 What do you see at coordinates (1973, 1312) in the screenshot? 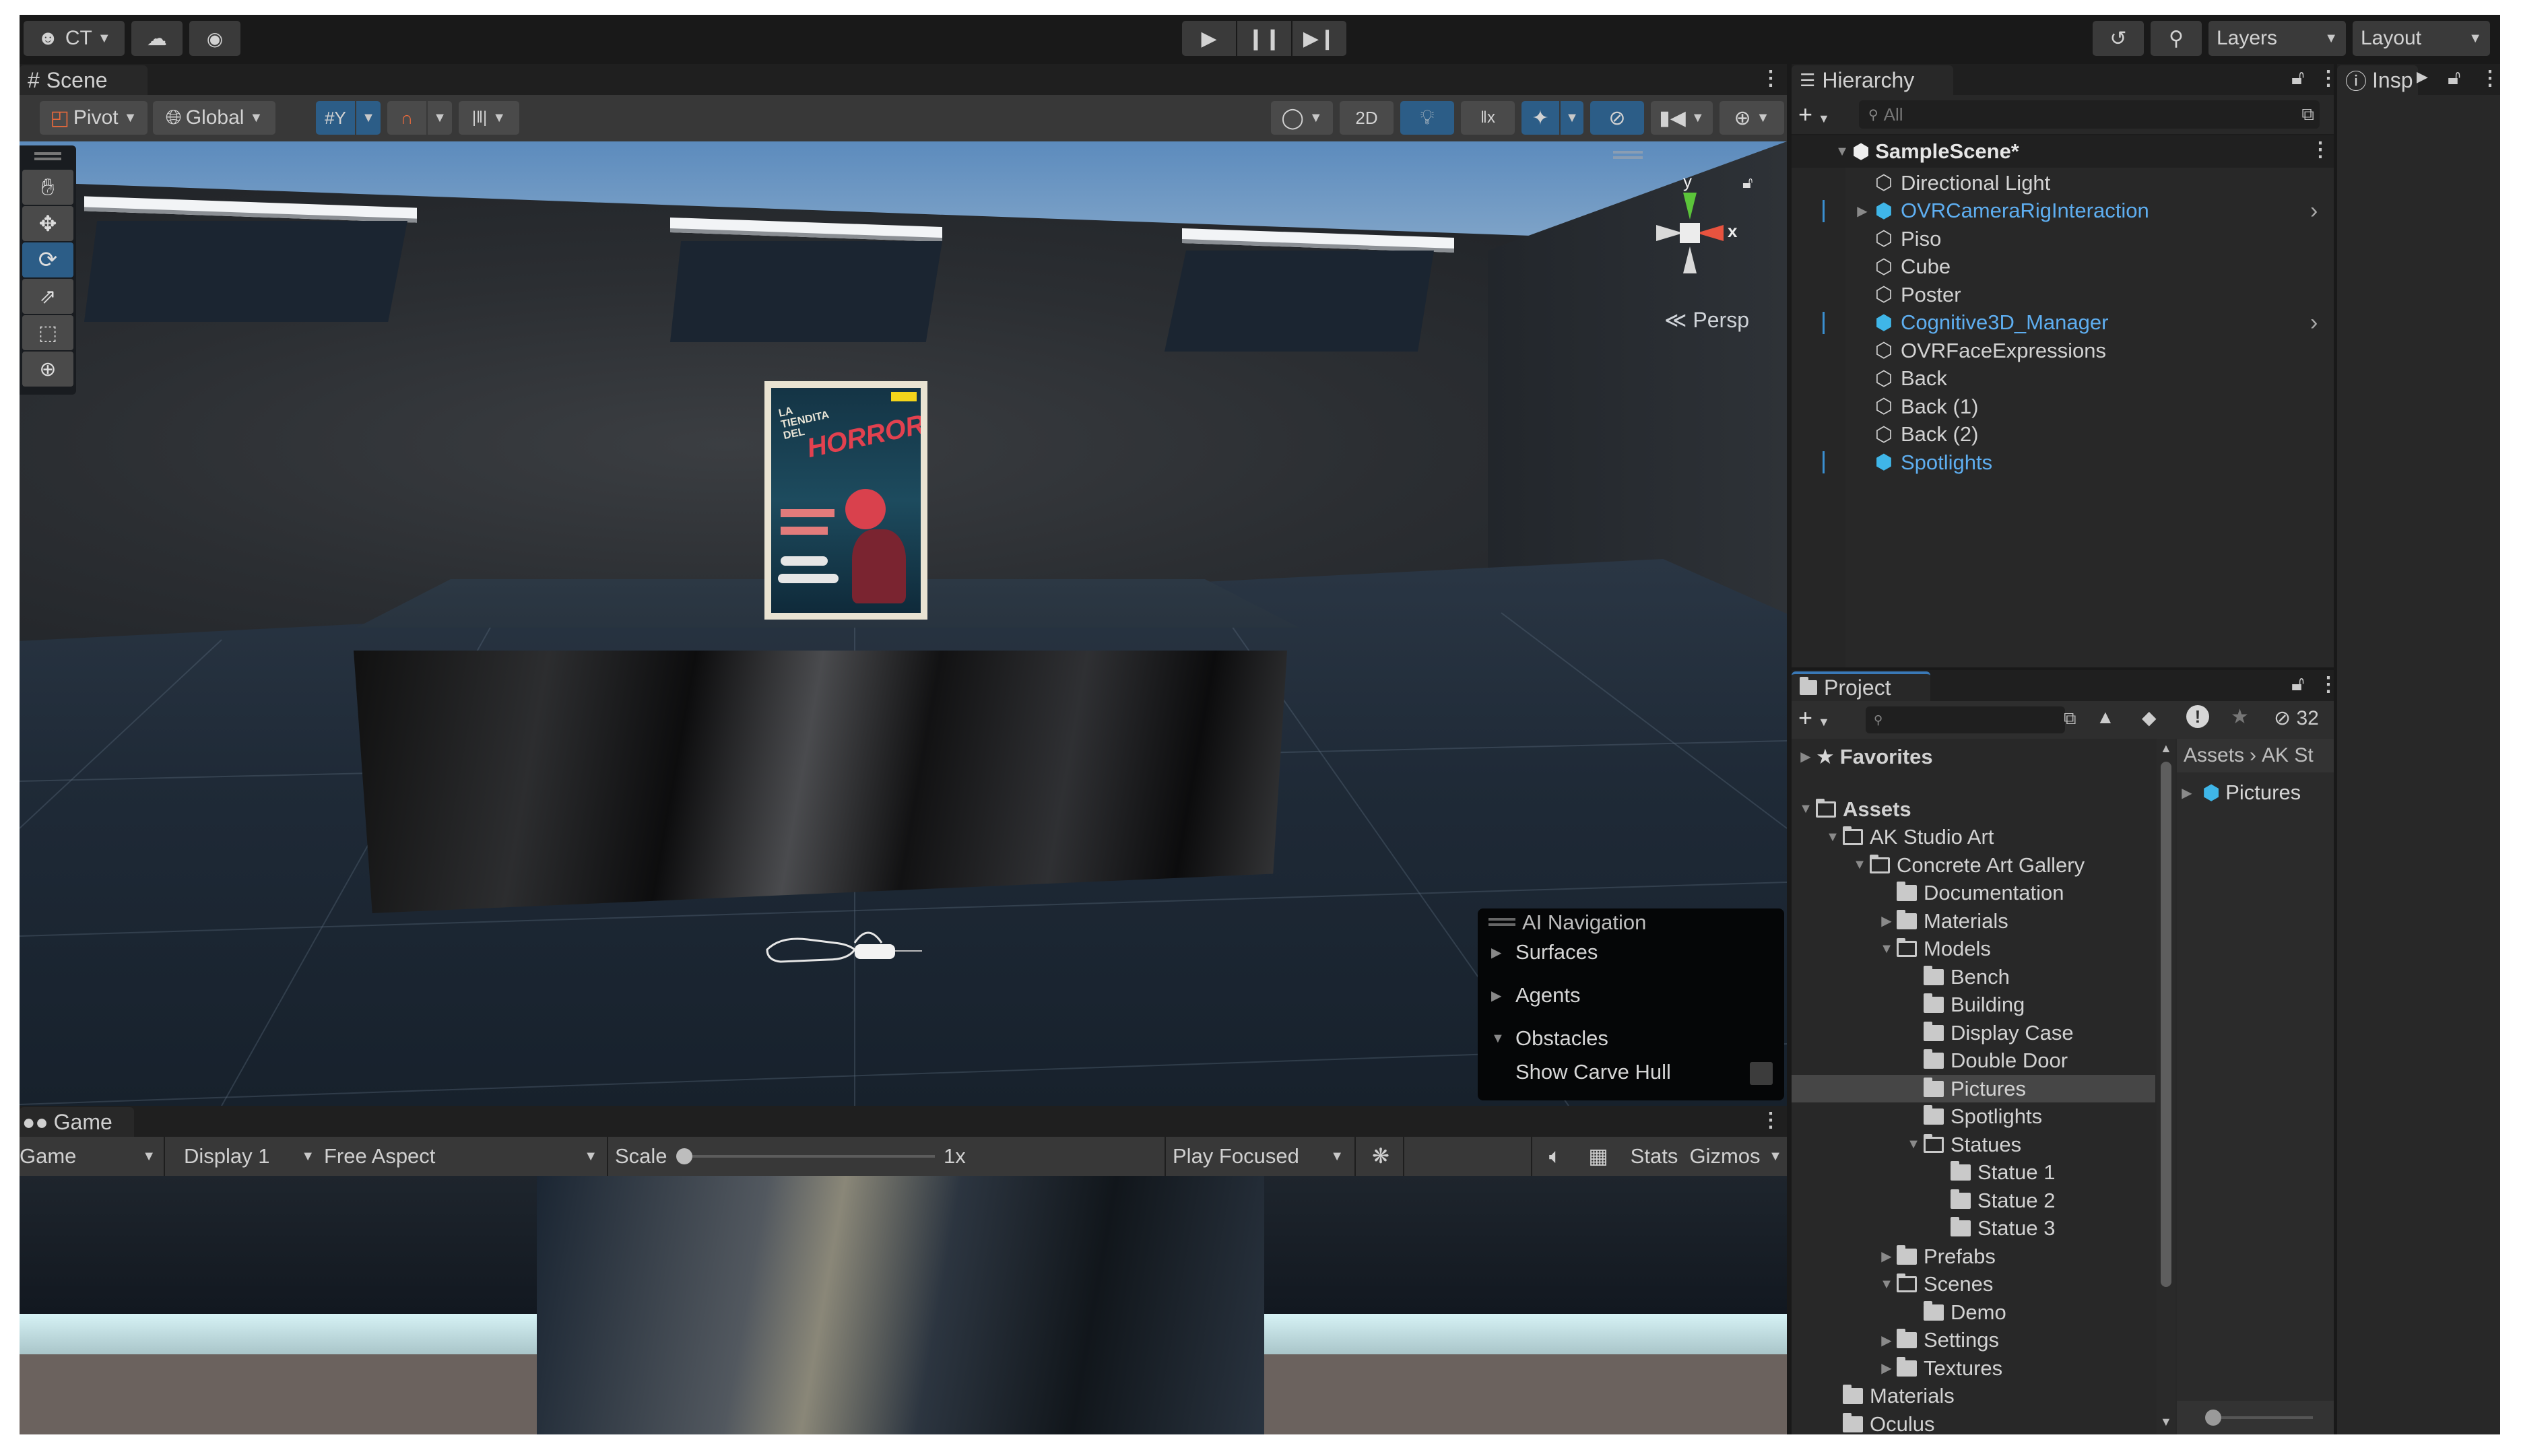
I see `project-folder-row: Demo` at bounding box center [1973, 1312].